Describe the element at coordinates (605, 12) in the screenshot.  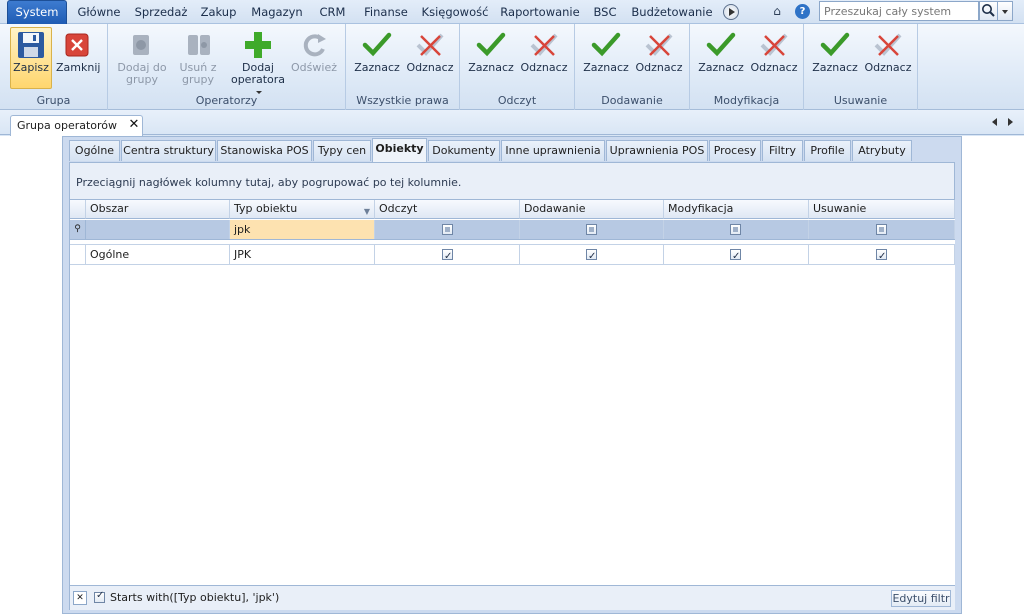
I see `menu-bsc: BSC` at that location.